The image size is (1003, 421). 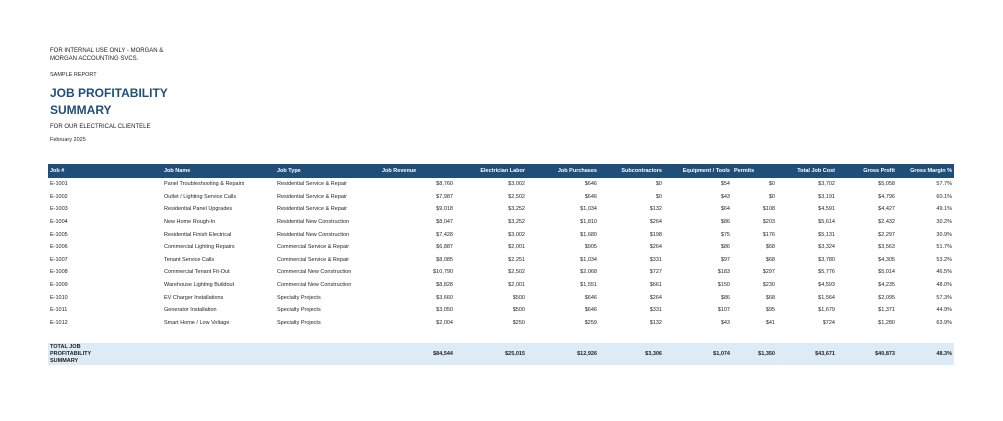 What do you see at coordinates (516, 222) in the screenshot?
I see `table-cell: $3,252` at bounding box center [516, 222].